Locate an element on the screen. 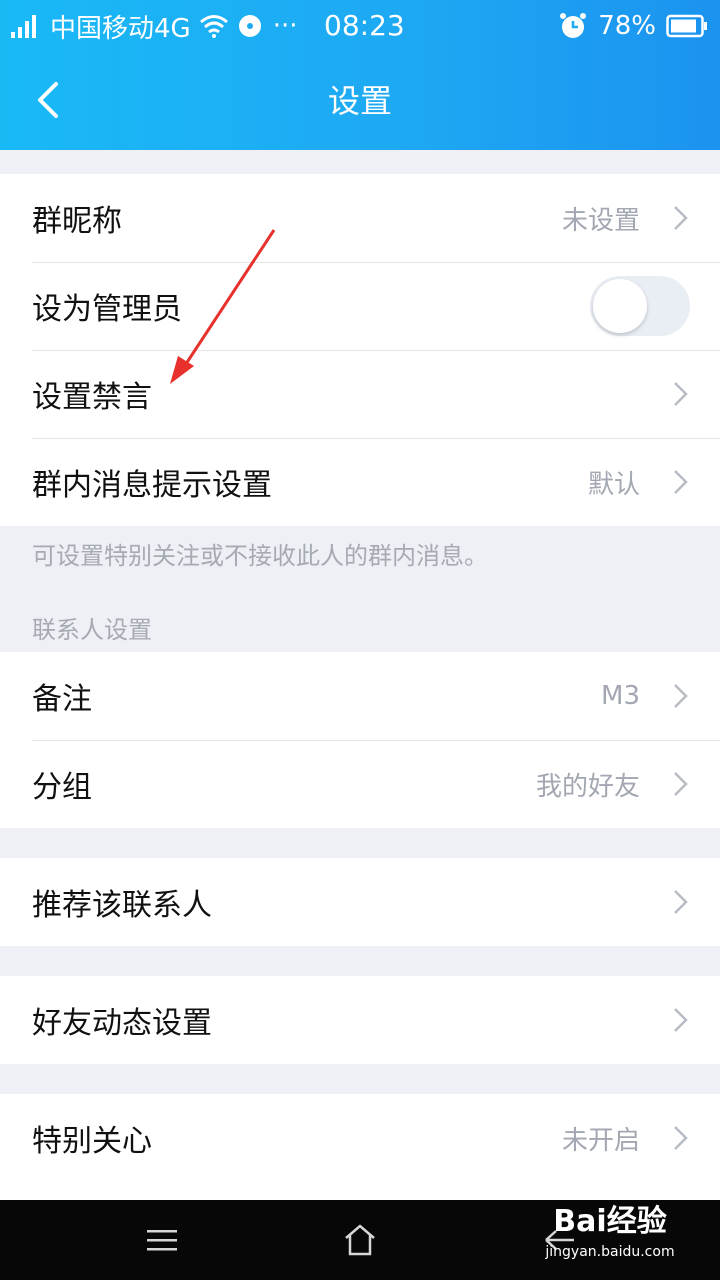  alarm-icon is located at coordinates (573, 25).